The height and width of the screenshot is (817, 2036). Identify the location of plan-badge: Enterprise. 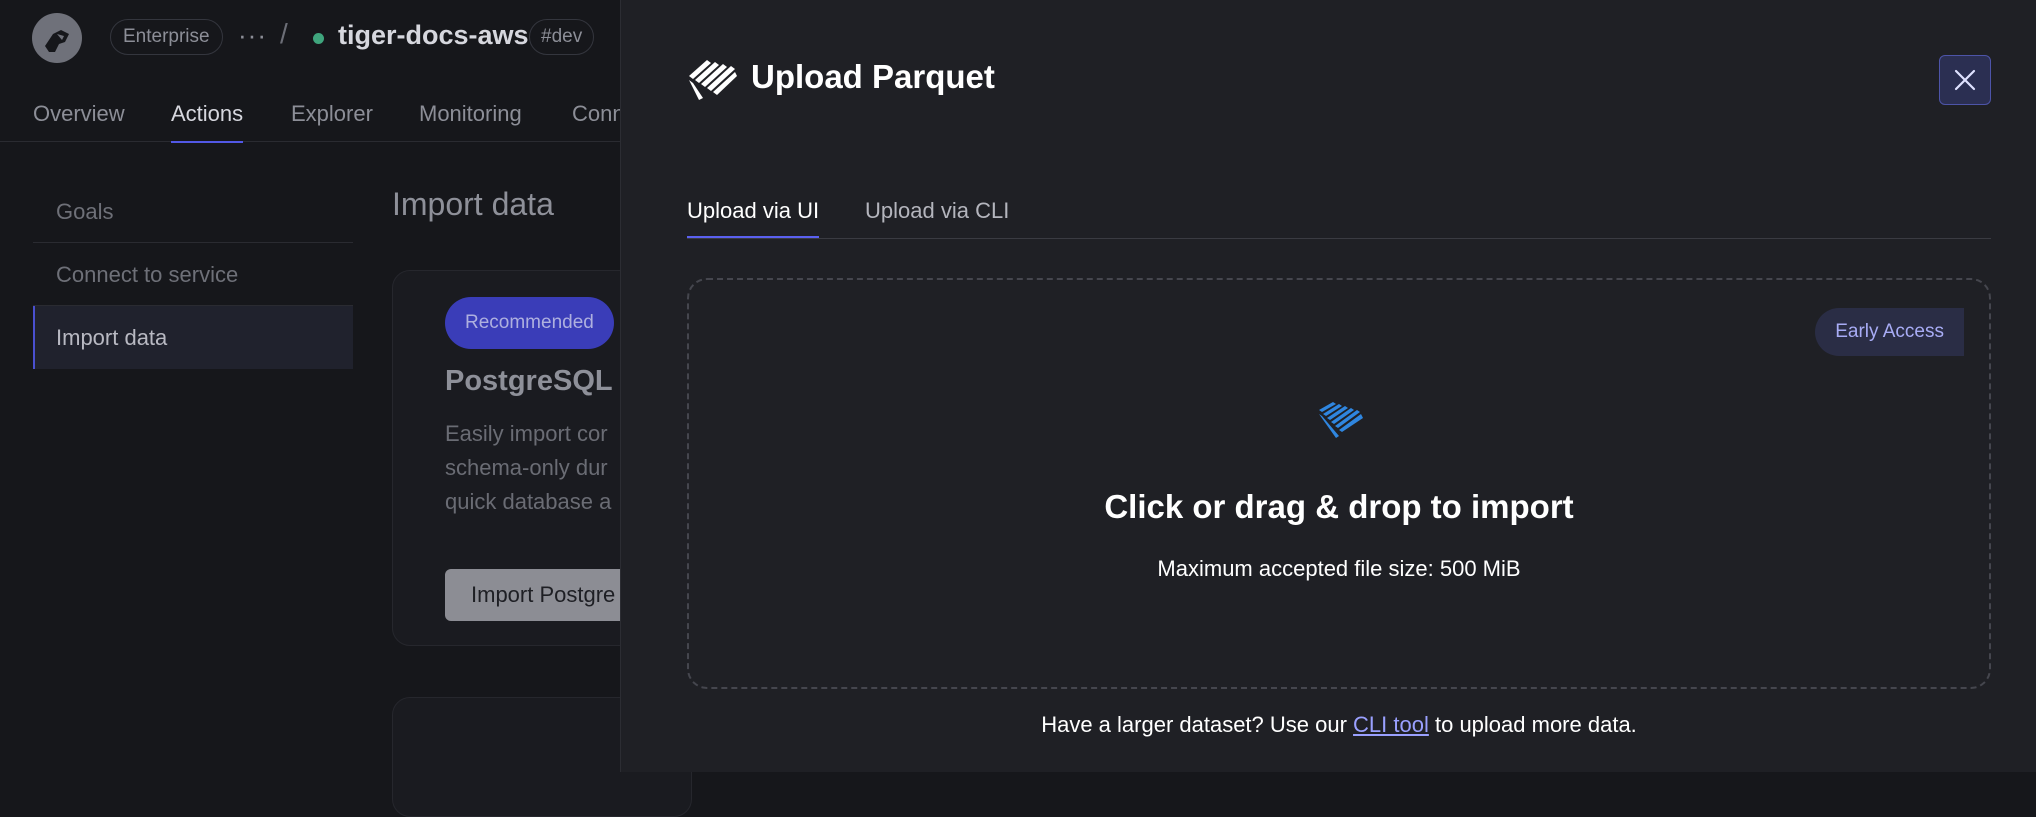
(166, 37).